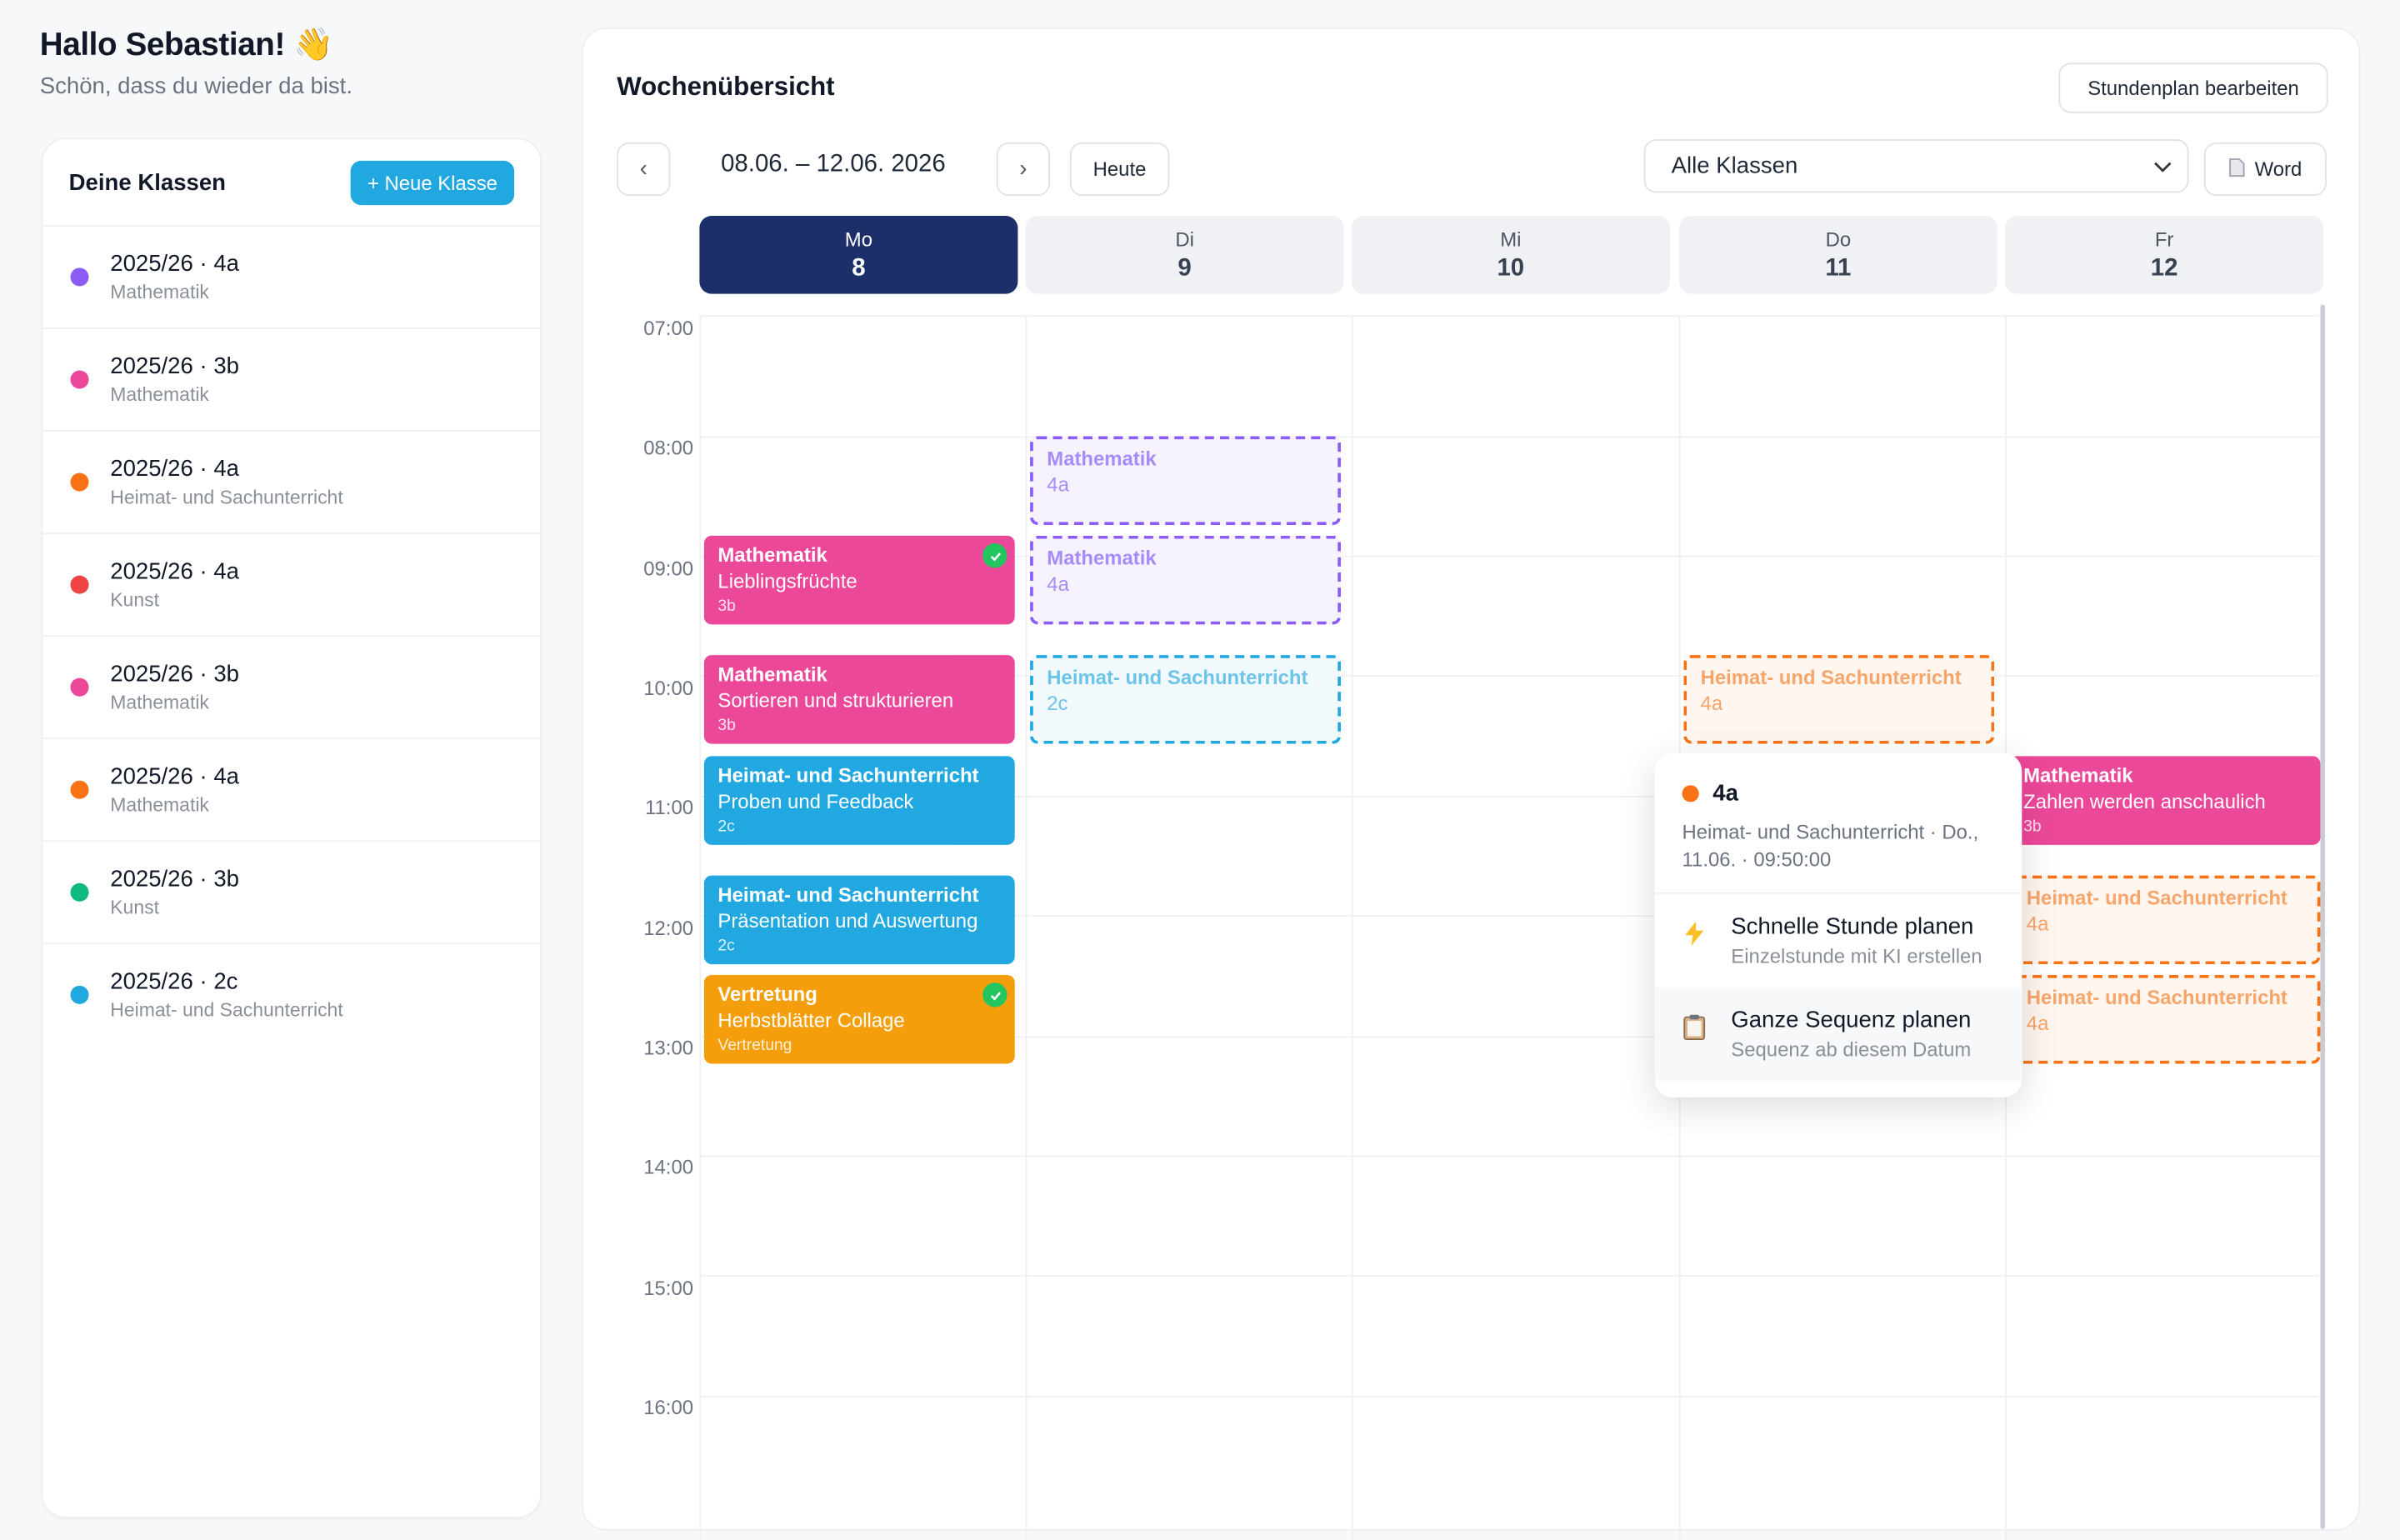  I want to click on lesson-subject: Vertretung, so click(768, 994).